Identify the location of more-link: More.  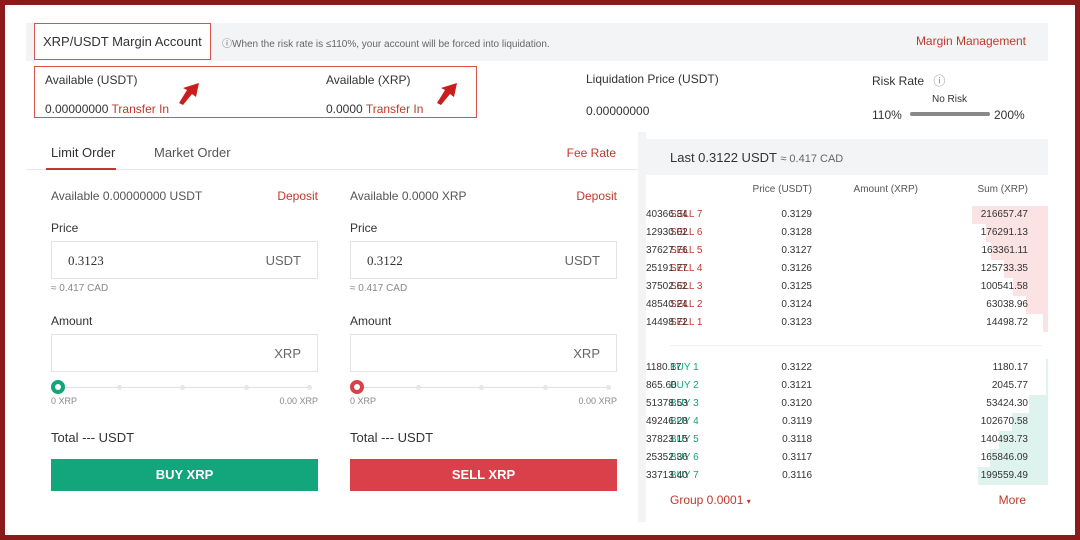
(1012, 500).